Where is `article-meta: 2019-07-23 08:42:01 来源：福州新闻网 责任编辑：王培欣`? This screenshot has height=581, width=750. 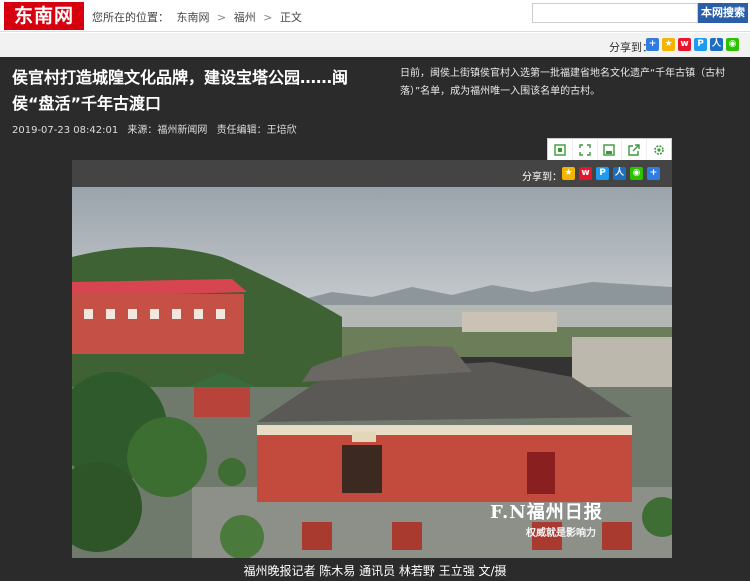
article-meta: 2019-07-23 08:42:01 来源：福州新闻网 责任编辑：王培欣 is located at coordinates (157, 128).